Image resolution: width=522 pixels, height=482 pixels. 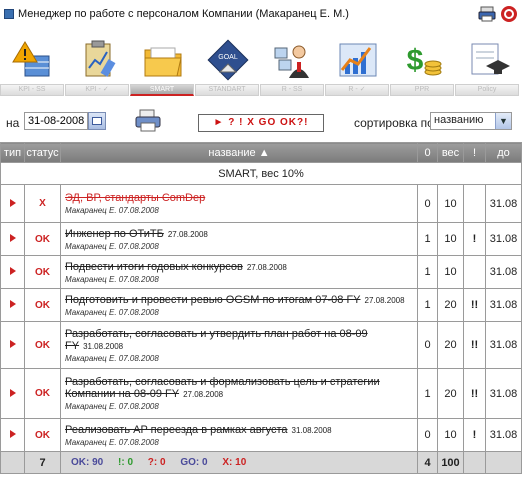 I want to click on print-report-icon, so click(x=148, y=121).